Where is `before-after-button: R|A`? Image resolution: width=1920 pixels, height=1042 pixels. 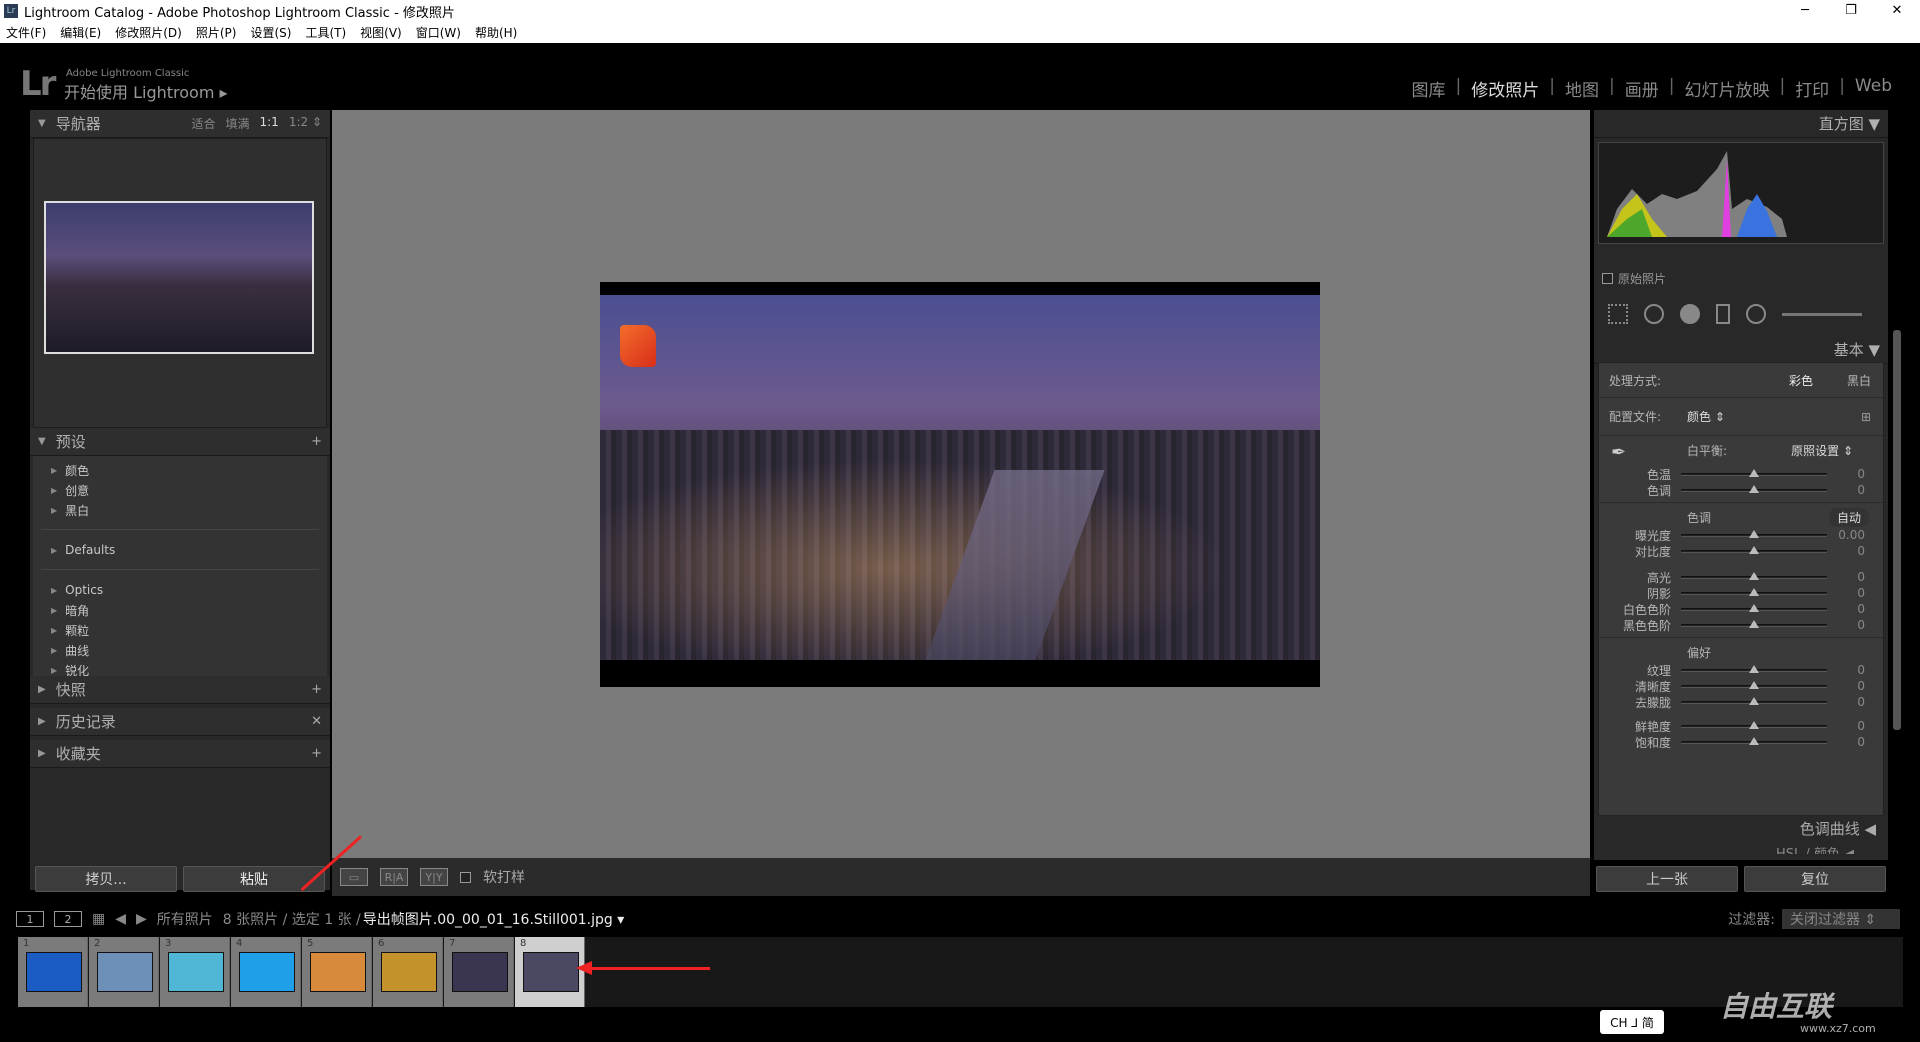
before-after-button: R|A is located at coordinates (394, 877).